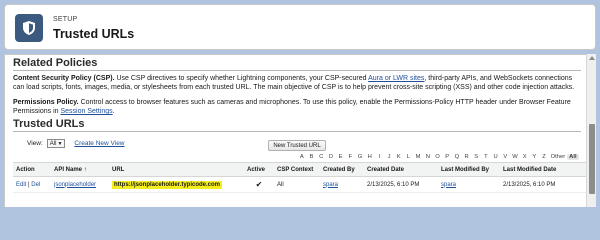 Image resolution: width=600 pixels, height=240 pixels. Describe the element at coordinates (543, 184) in the screenshot. I see `last-modified-date-cell: 2/13/2025, 6:10 PM` at that location.